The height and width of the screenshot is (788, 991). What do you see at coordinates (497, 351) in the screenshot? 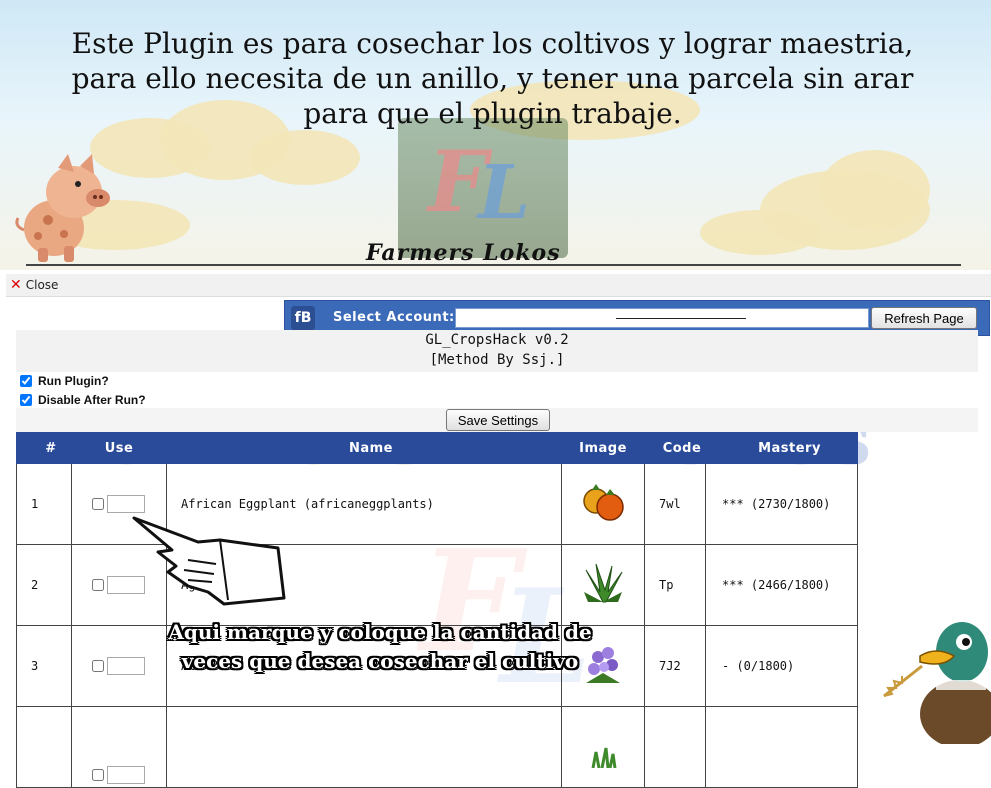
I see `plugin-header: GL_CropsHack v0.2 [Method By Ssj.]` at bounding box center [497, 351].